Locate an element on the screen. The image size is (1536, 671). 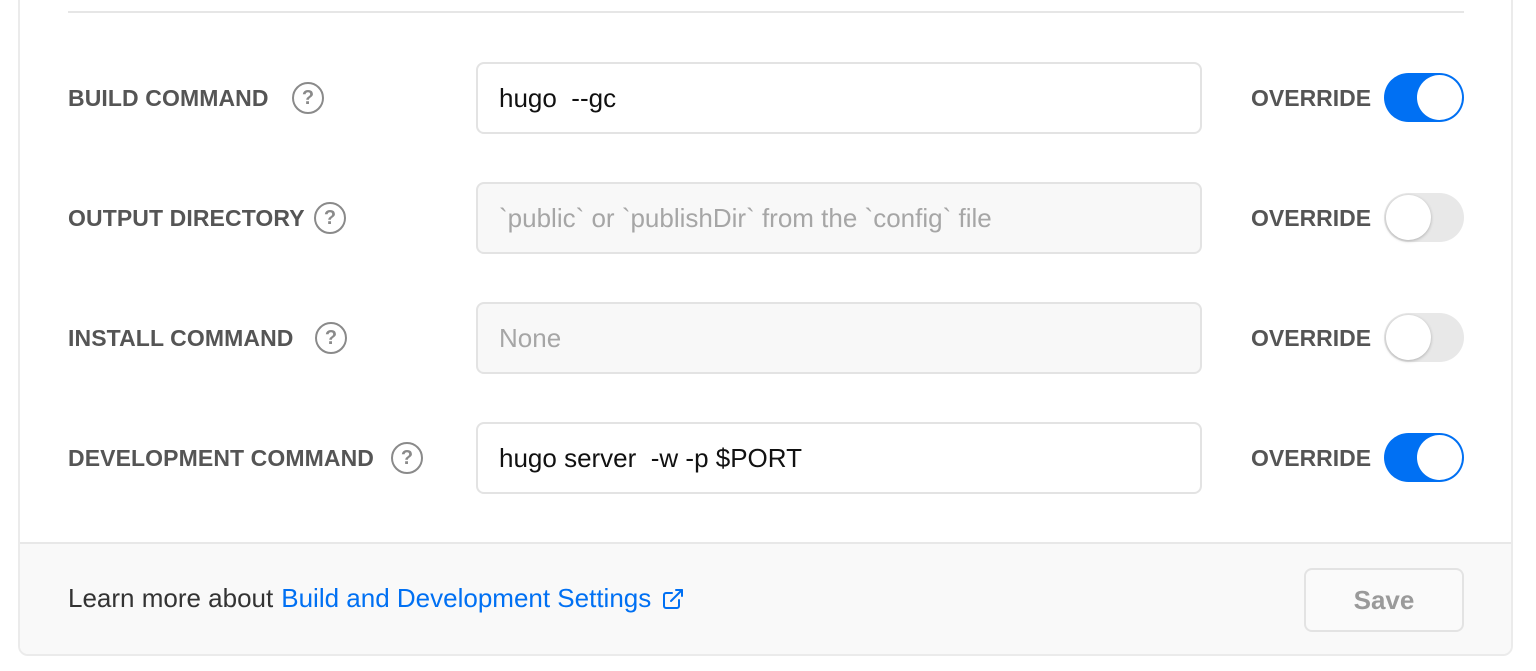
build-command-input: hugo --gc is located at coordinates (839, 98).